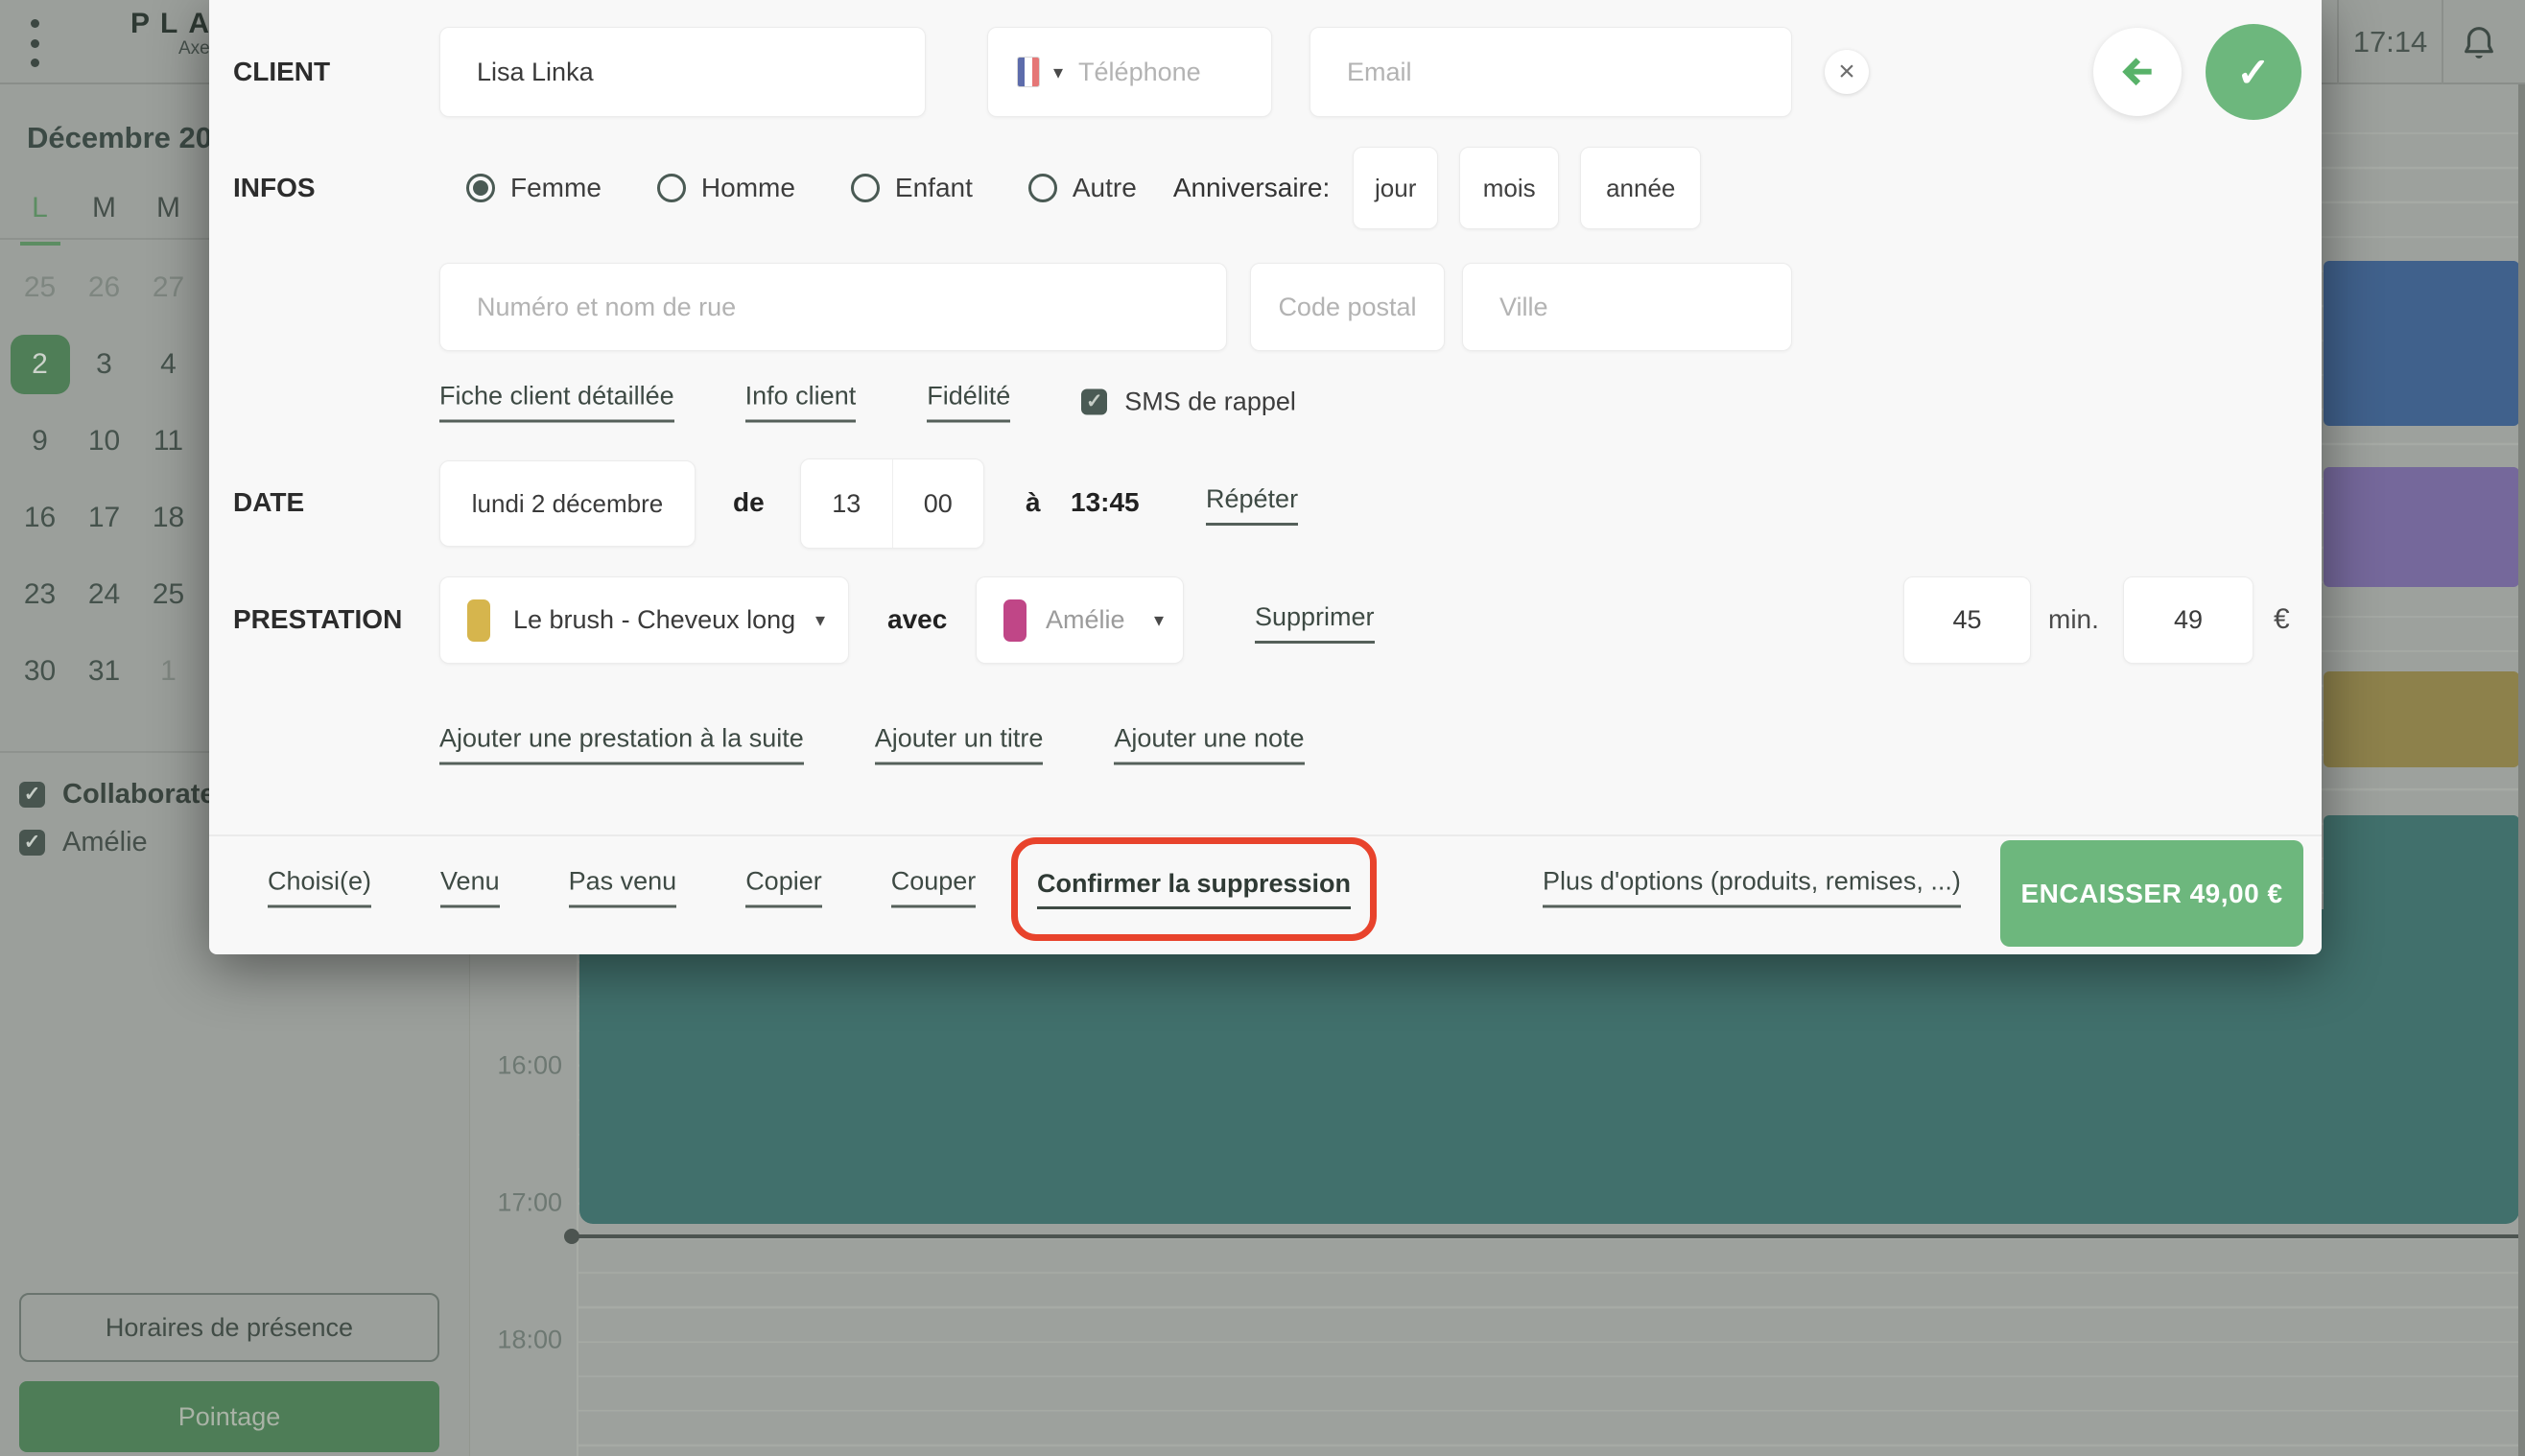 This screenshot has width=2525, height=1456. I want to click on appointment-block-olive, so click(2421, 719).